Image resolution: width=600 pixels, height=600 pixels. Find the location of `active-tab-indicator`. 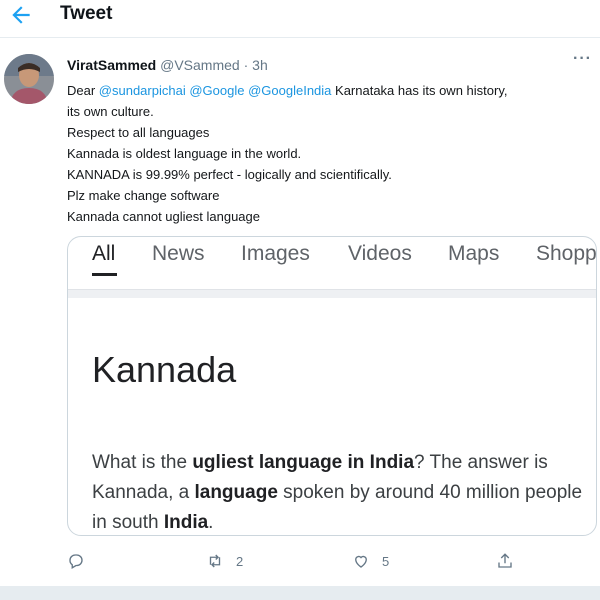

active-tab-indicator is located at coordinates (104, 274).